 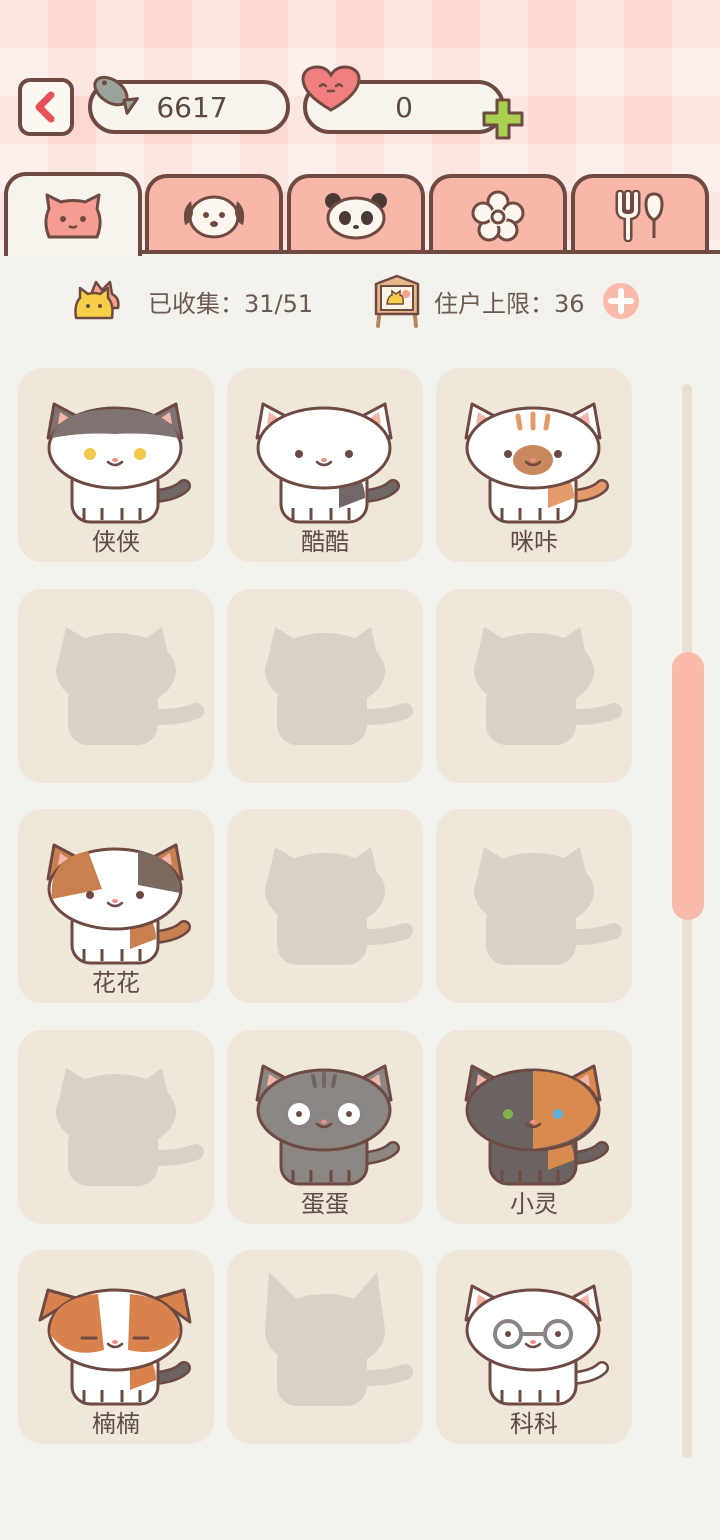 I want to click on cat-card: 咪咔, so click(x=534, y=465).